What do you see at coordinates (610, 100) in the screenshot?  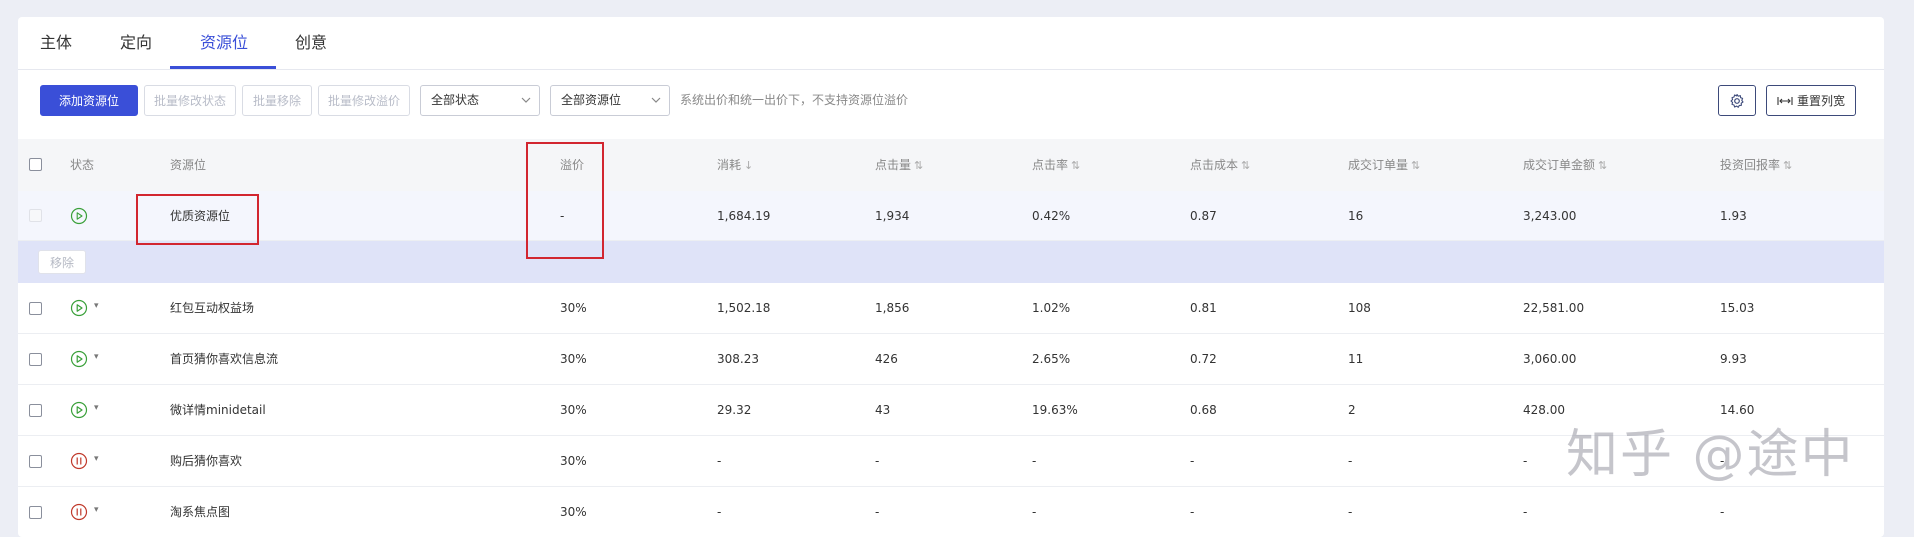 I see `resource-filter-select: 全部资源位` at bounding box center [610, 100].